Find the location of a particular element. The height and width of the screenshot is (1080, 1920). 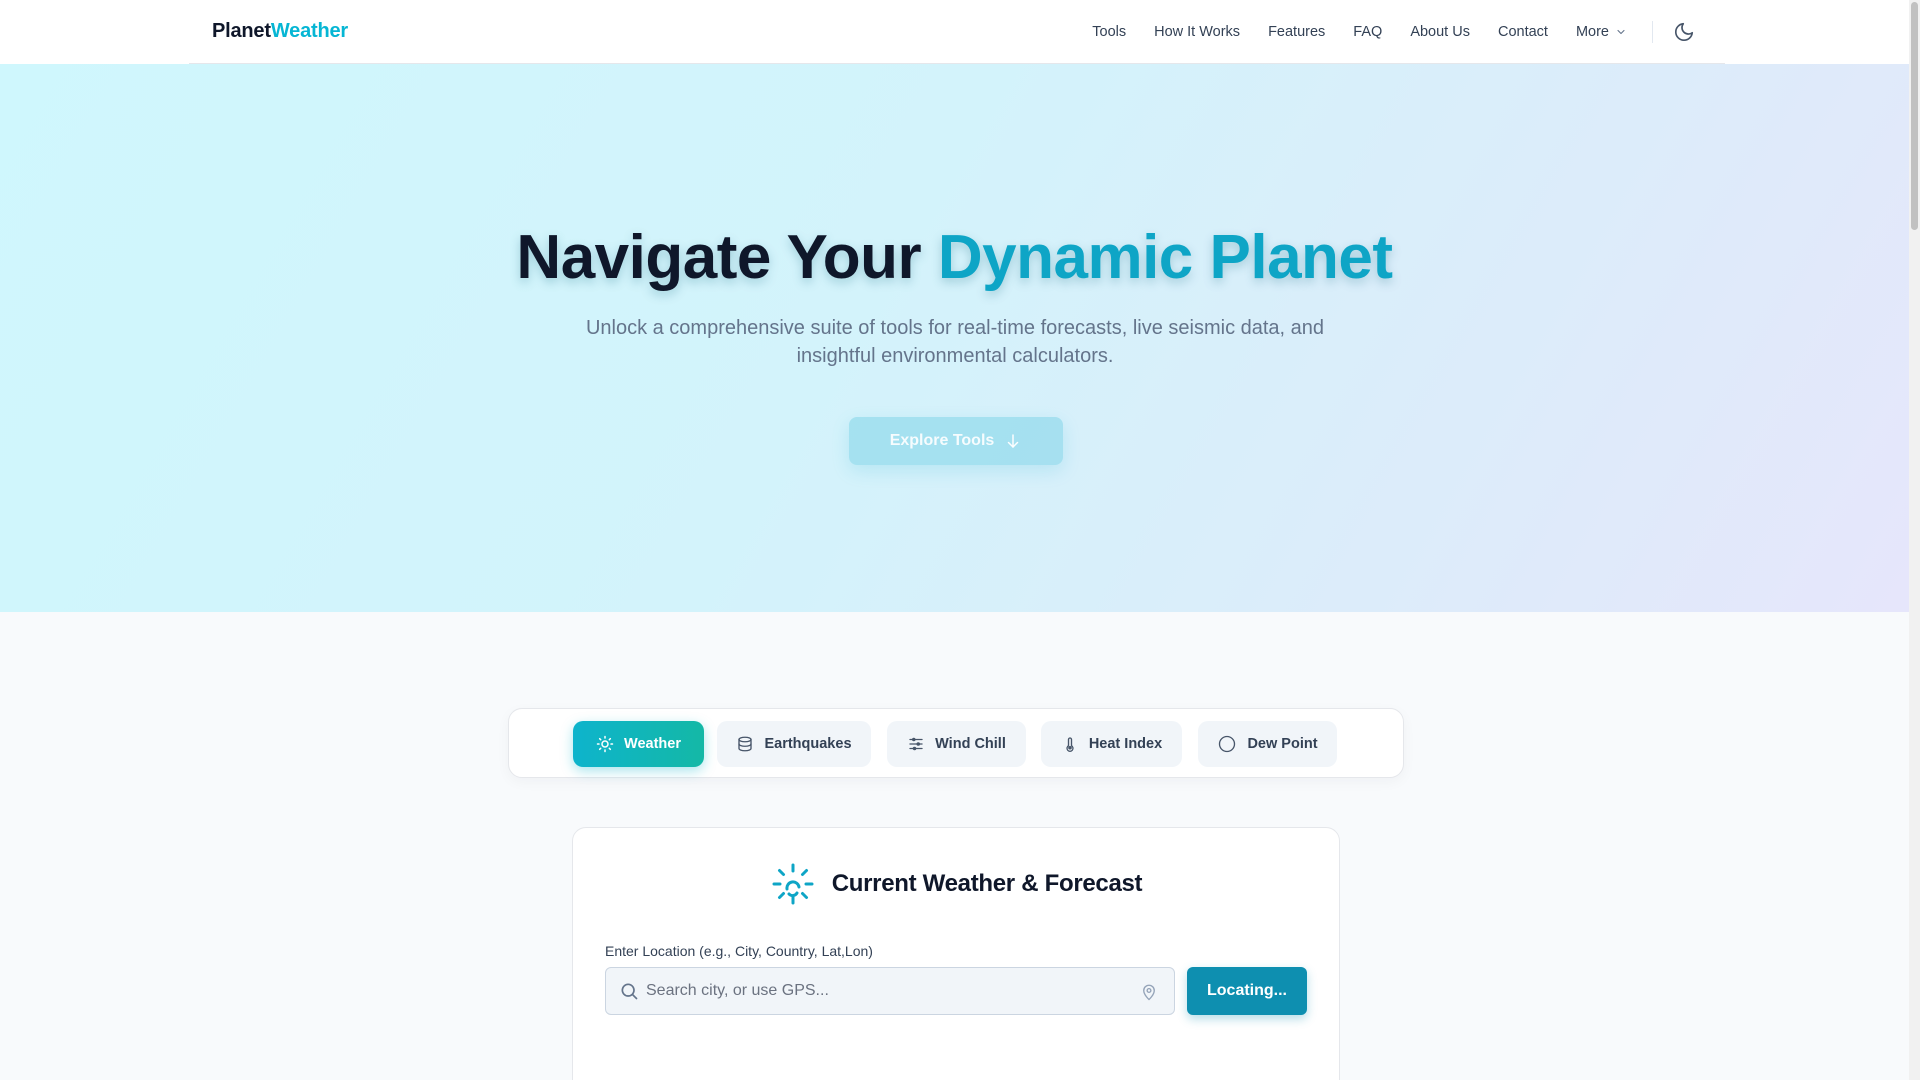

nav-item-faq: FAQ is located at coordinates (1367, 32).